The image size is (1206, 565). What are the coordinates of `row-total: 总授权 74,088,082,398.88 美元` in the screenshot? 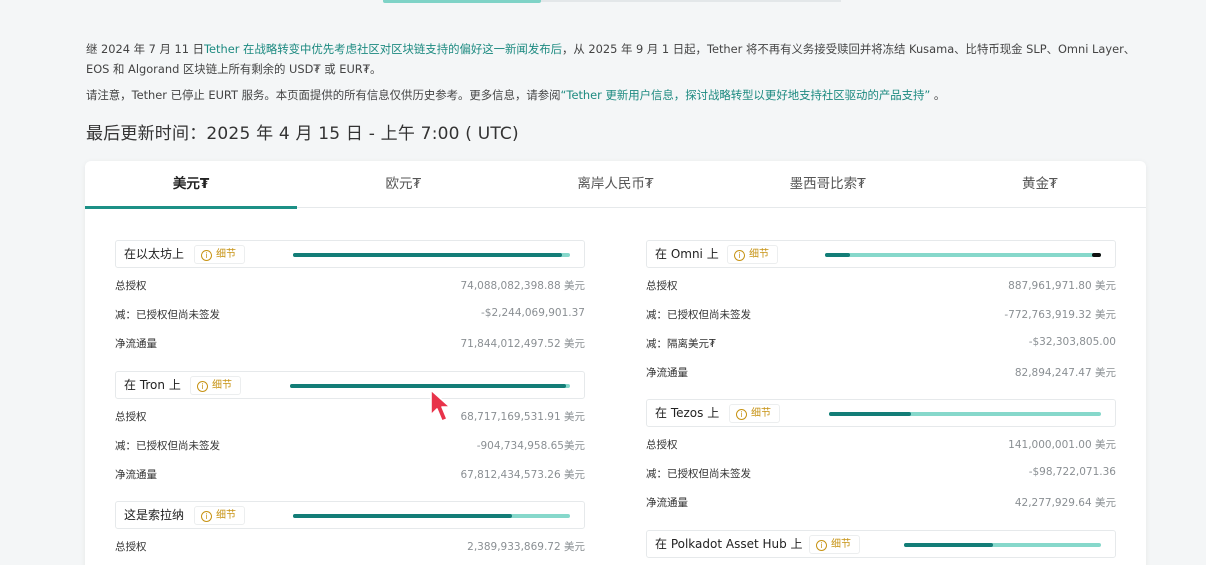 It's located at (350, 286).